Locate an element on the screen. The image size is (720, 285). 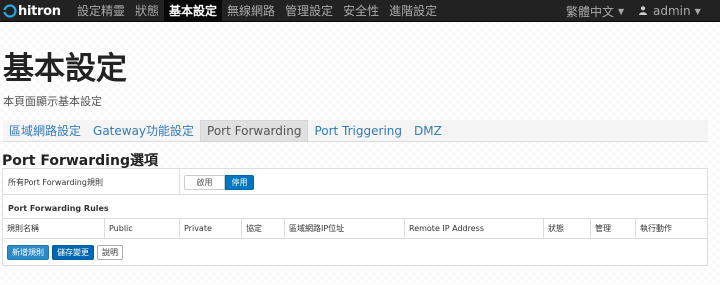
user-icon is located at coordinates (643, 11).